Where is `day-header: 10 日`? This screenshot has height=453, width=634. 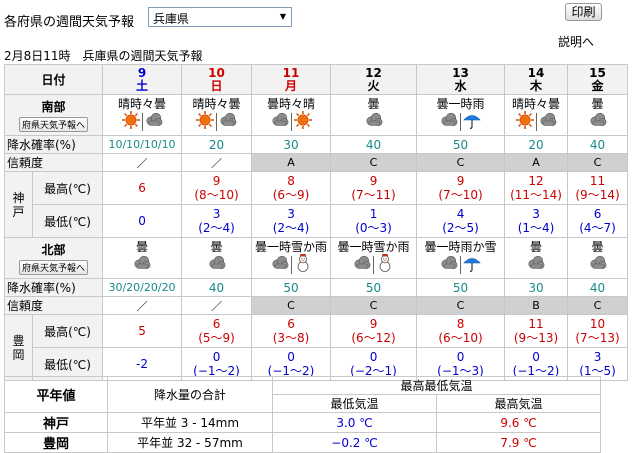
day-header: 10 日 is located at coordinates (217, 79).